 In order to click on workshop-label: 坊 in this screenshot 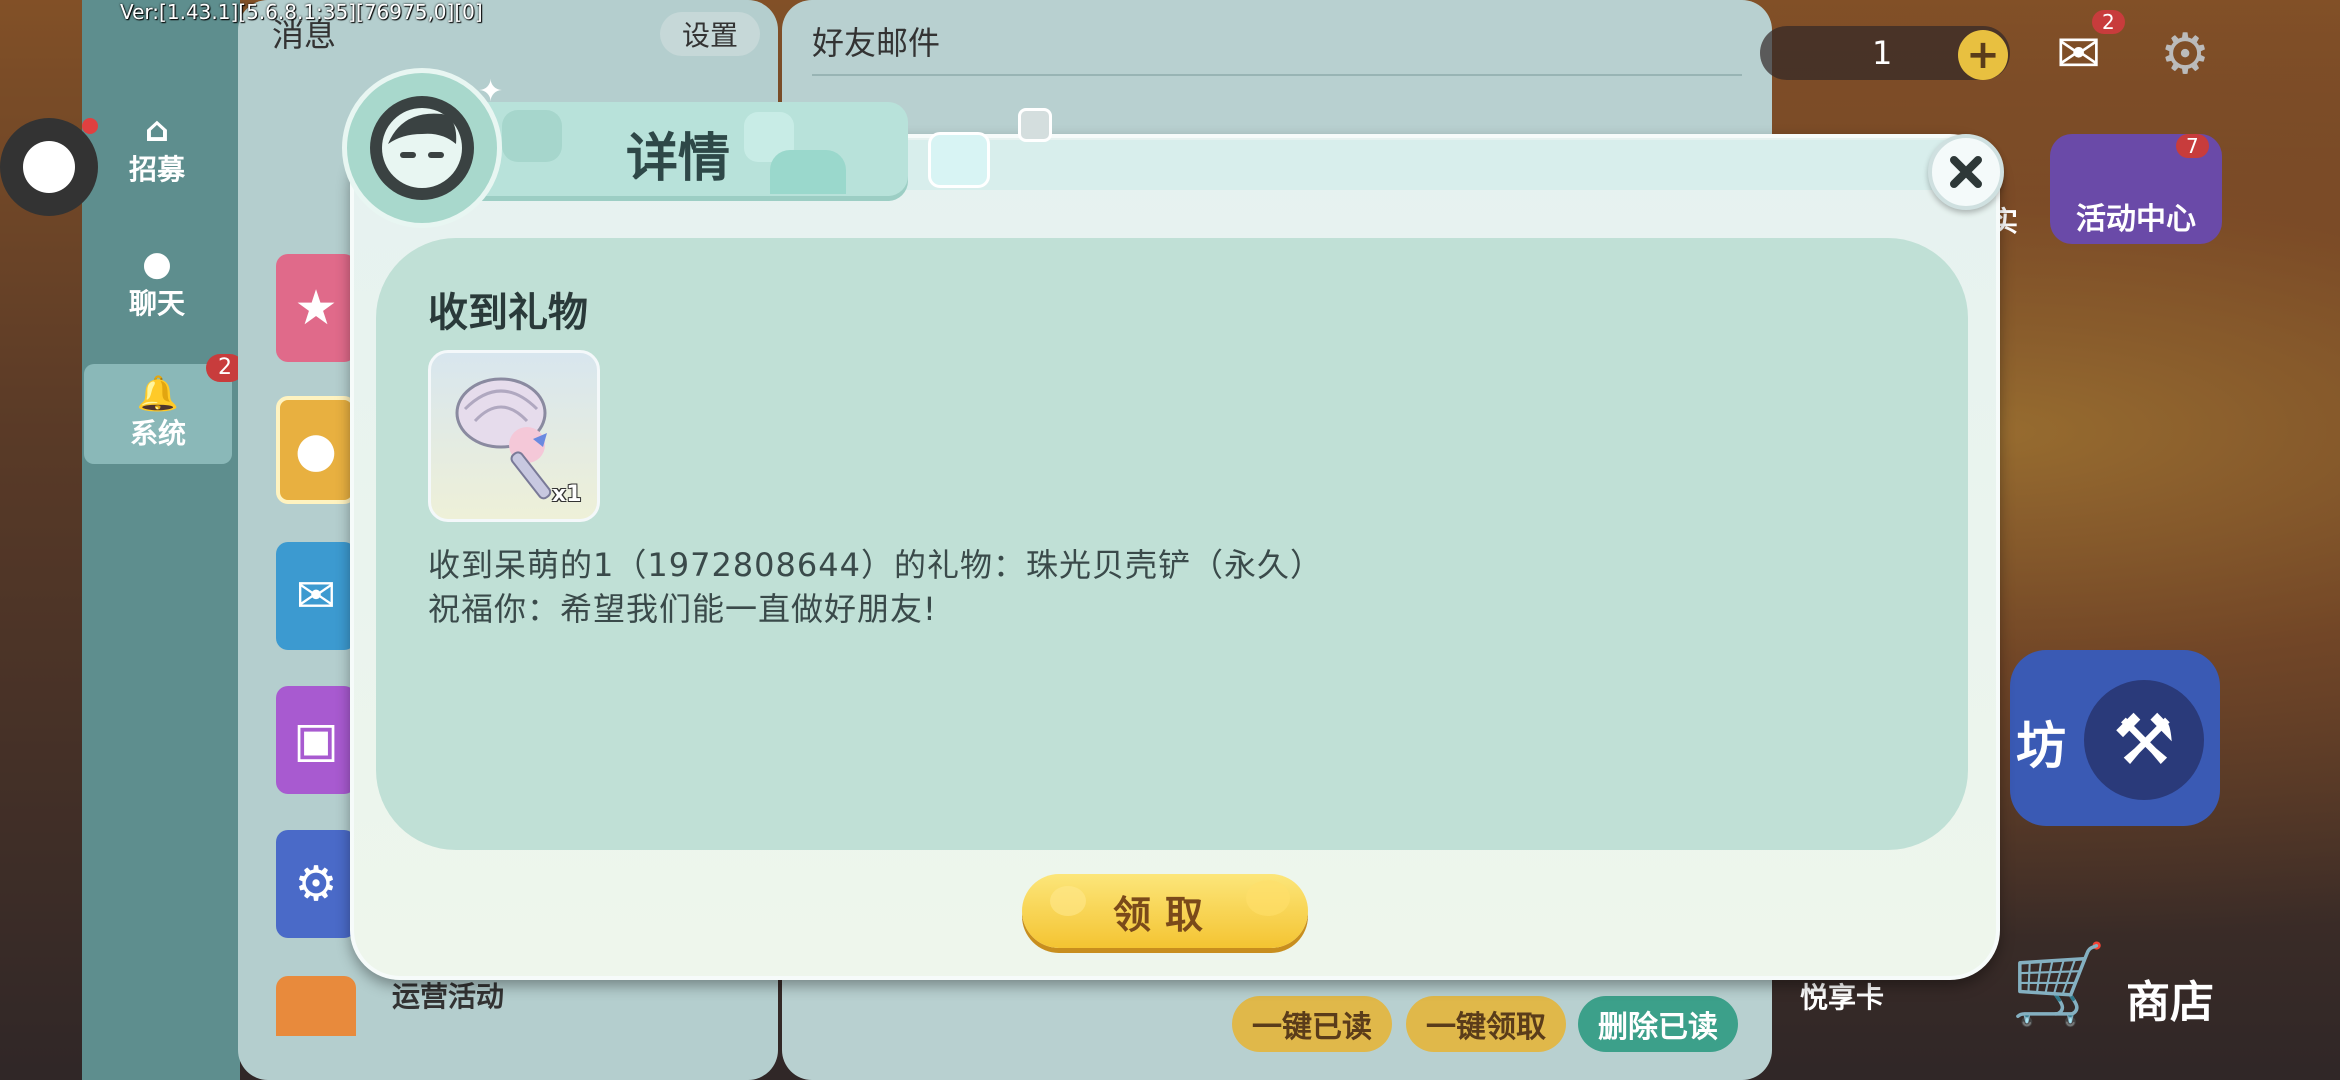, I will do `click(2041, 746)`.